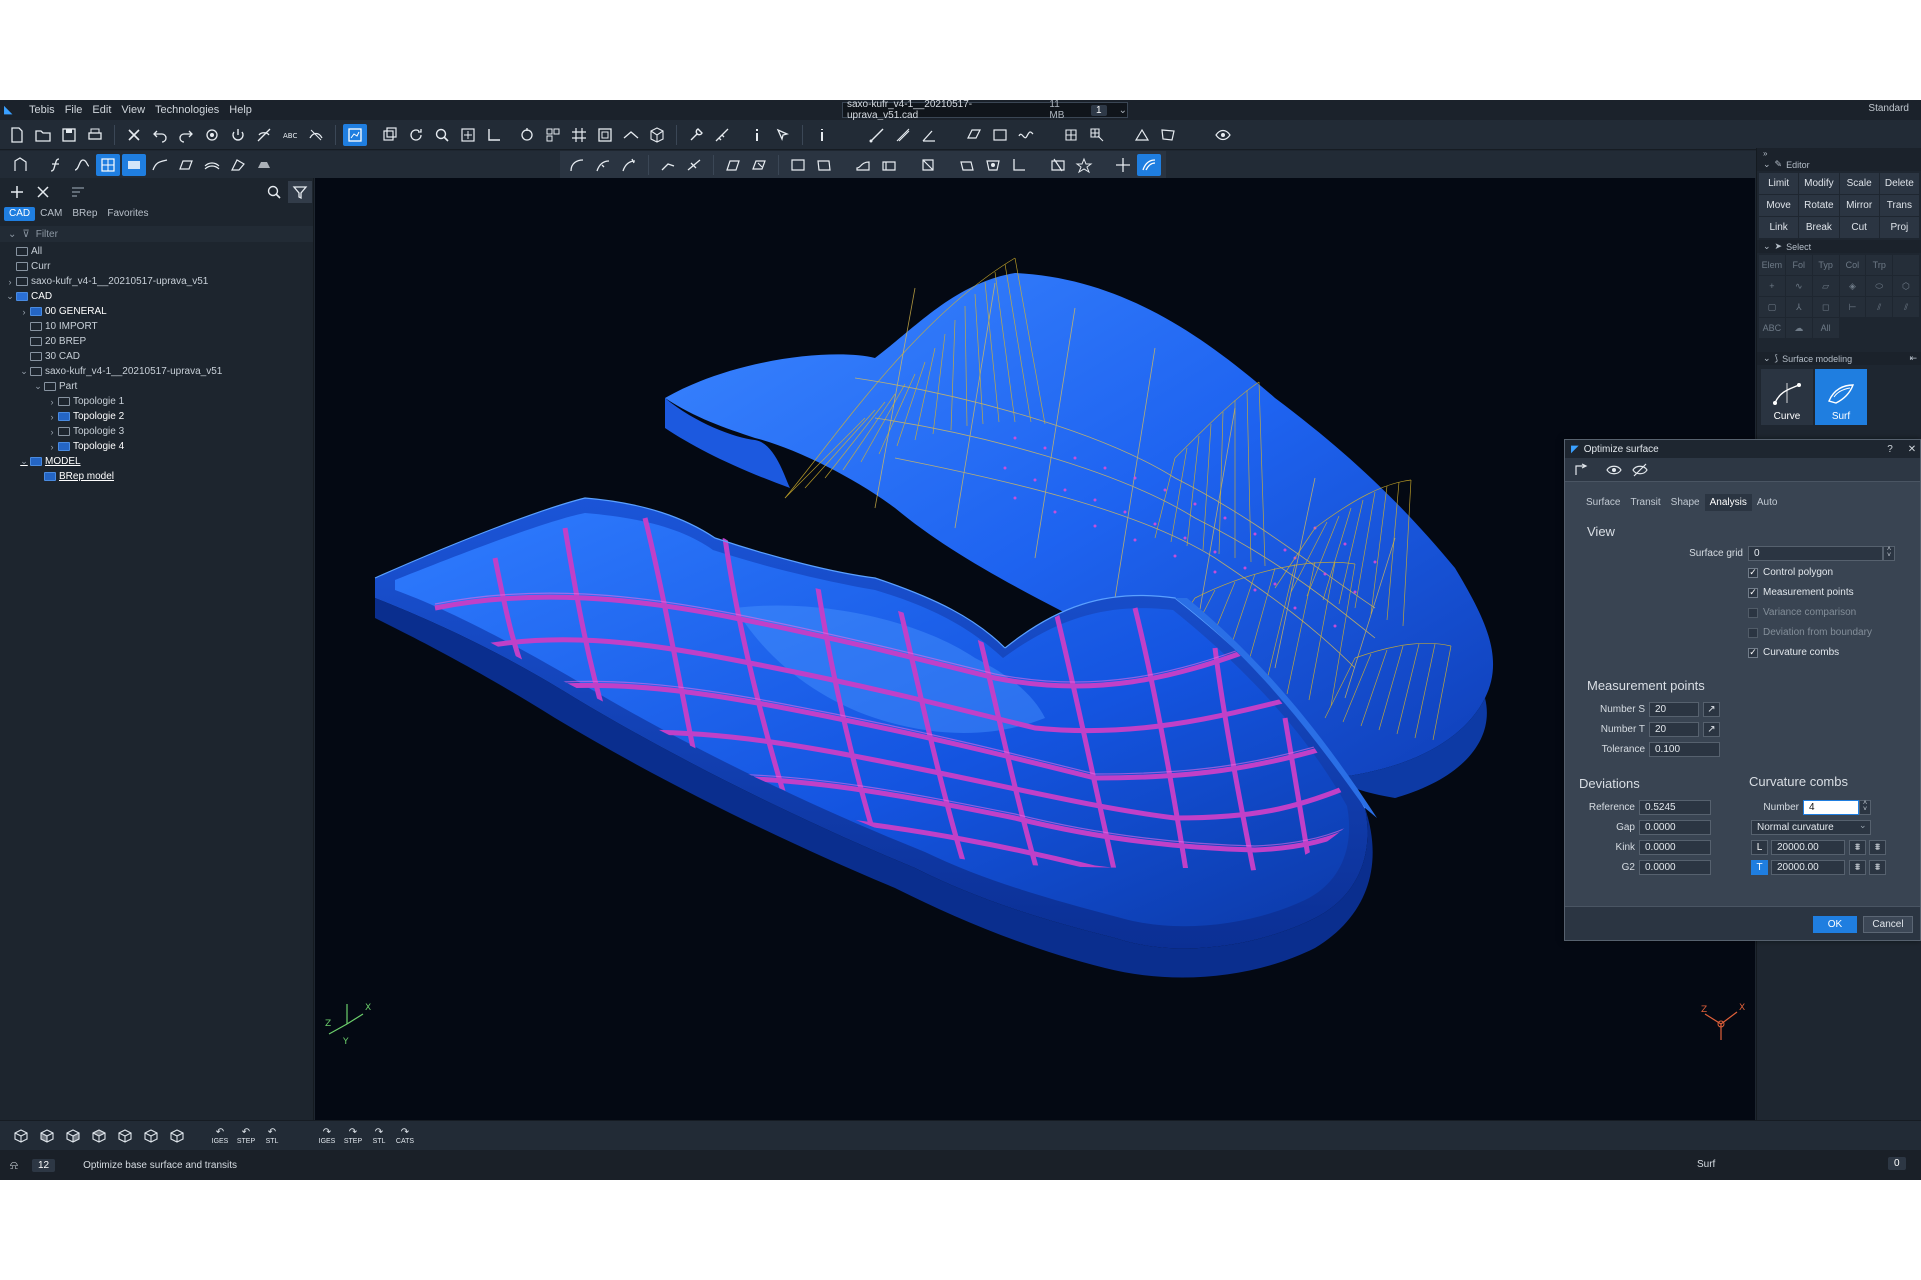 This screenshot has height=1280, width=1921. What do you see at coordinates (1790, 572) in the screenshot?
I see `check-control-polygon: ✓ Control polygon` at bounding box center [1790, 572].